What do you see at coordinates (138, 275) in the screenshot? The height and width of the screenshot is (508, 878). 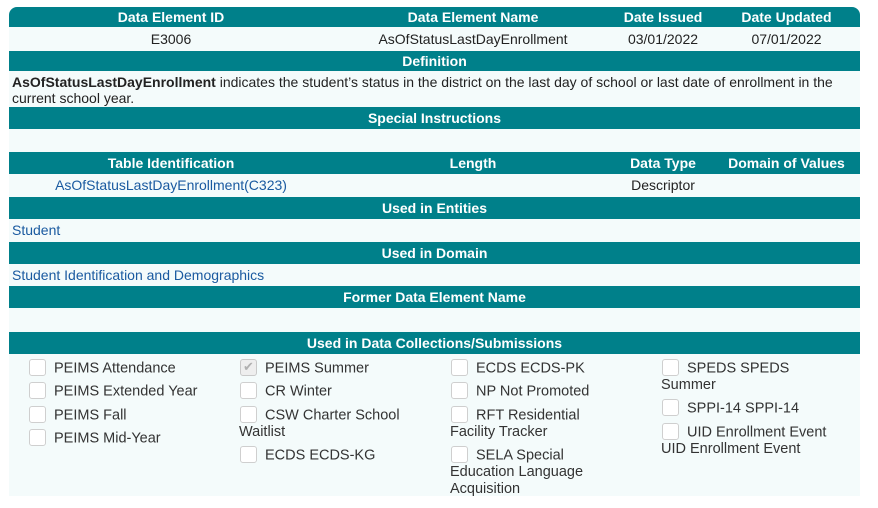 I see `domain-link: Student Identification and Demographics` at bounding box center [138, 275].